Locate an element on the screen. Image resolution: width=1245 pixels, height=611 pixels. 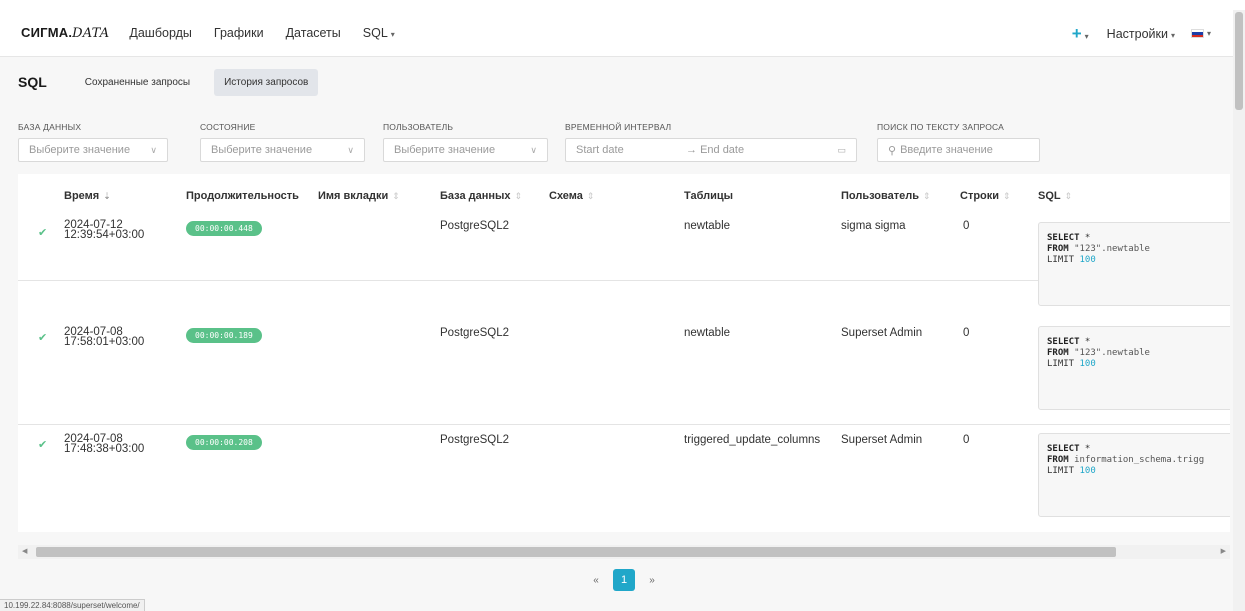
nav-sql: SQL ▾ is located at coordinates (379, 33).